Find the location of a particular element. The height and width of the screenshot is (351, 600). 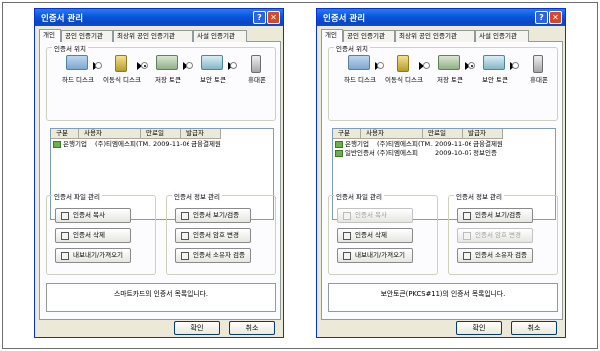

button-label: 인증서 삭제 is located at coordinates (89, 235).